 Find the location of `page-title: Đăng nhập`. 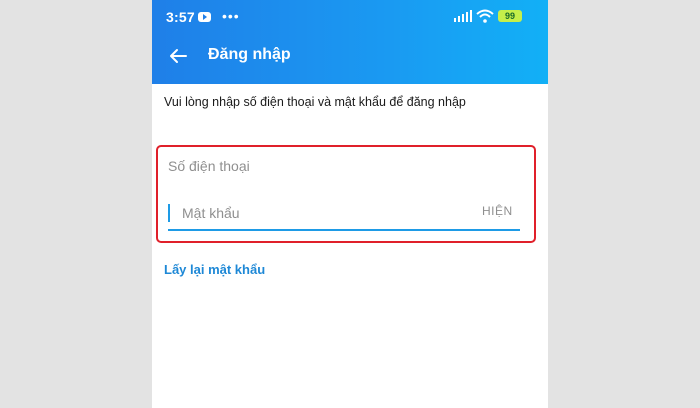

page-title: Đăng nhập is located at coordinates (249, 54).